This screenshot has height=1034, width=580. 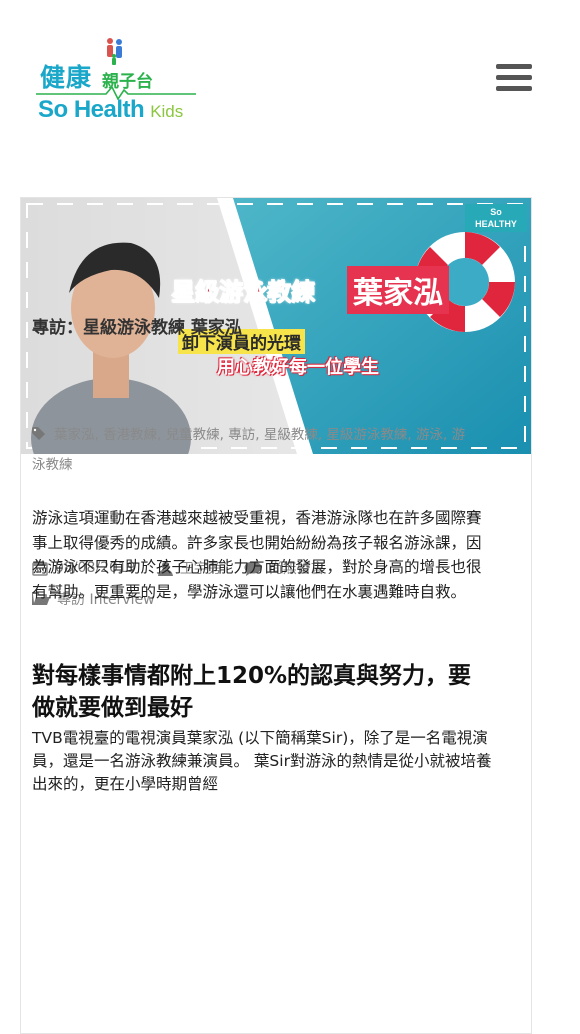 I want to click on post-title: 專訪：星級游泳教練 葉家泓, so click(x=137, y=325).